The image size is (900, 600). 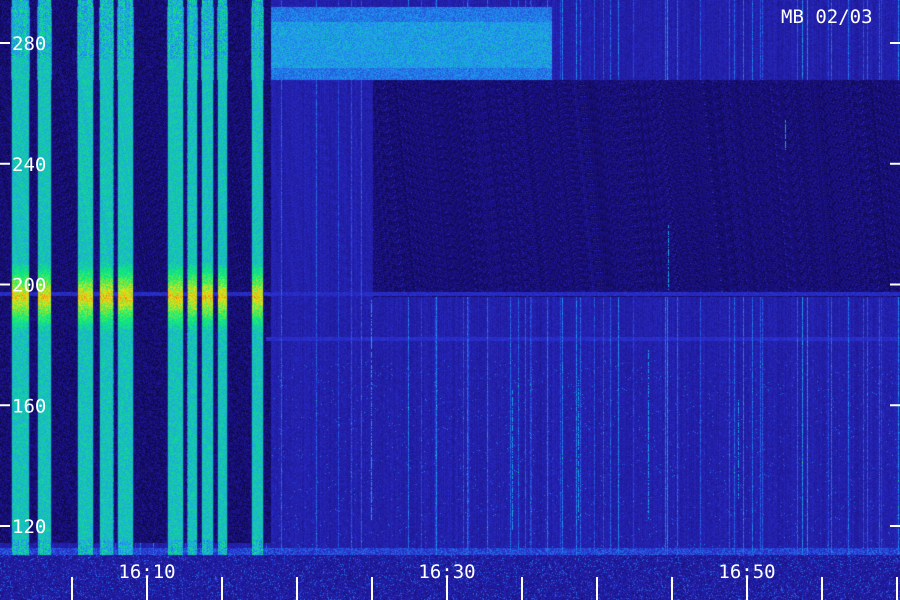 I want to click on x-tick-label: 16:30, so click(x=446, y=572).